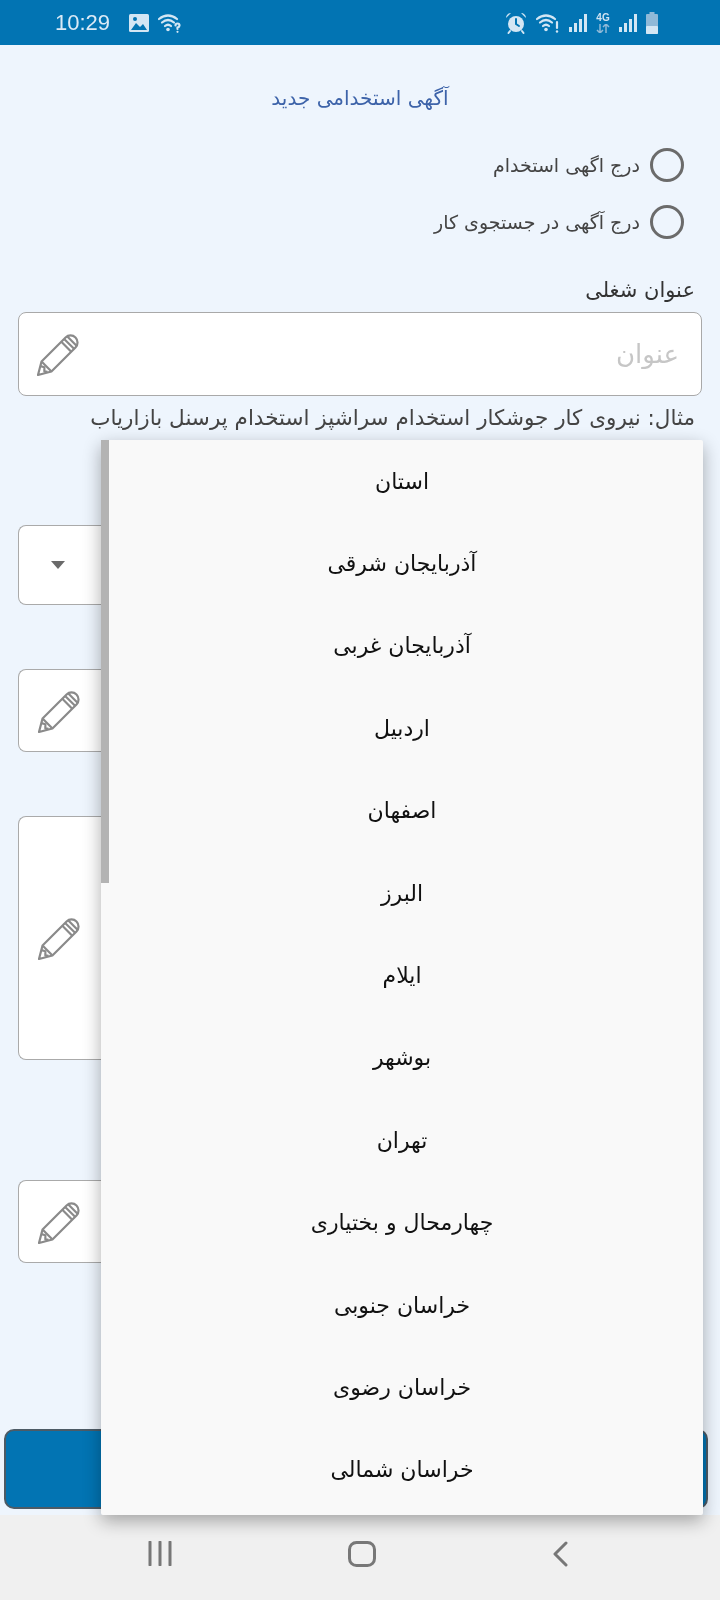  I want to click on menu-item: بوشهر, so click(402, 1058).